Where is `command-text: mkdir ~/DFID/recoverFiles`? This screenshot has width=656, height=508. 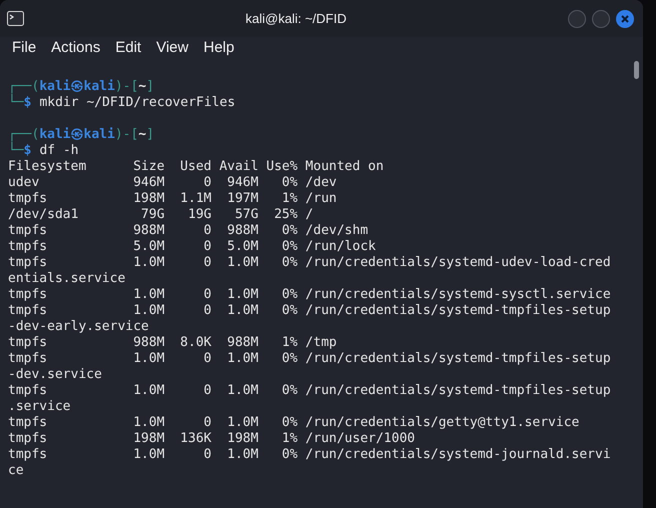
command-text: mkdir ~/DFID/recoverFiles is located at coordinates (137, 103).